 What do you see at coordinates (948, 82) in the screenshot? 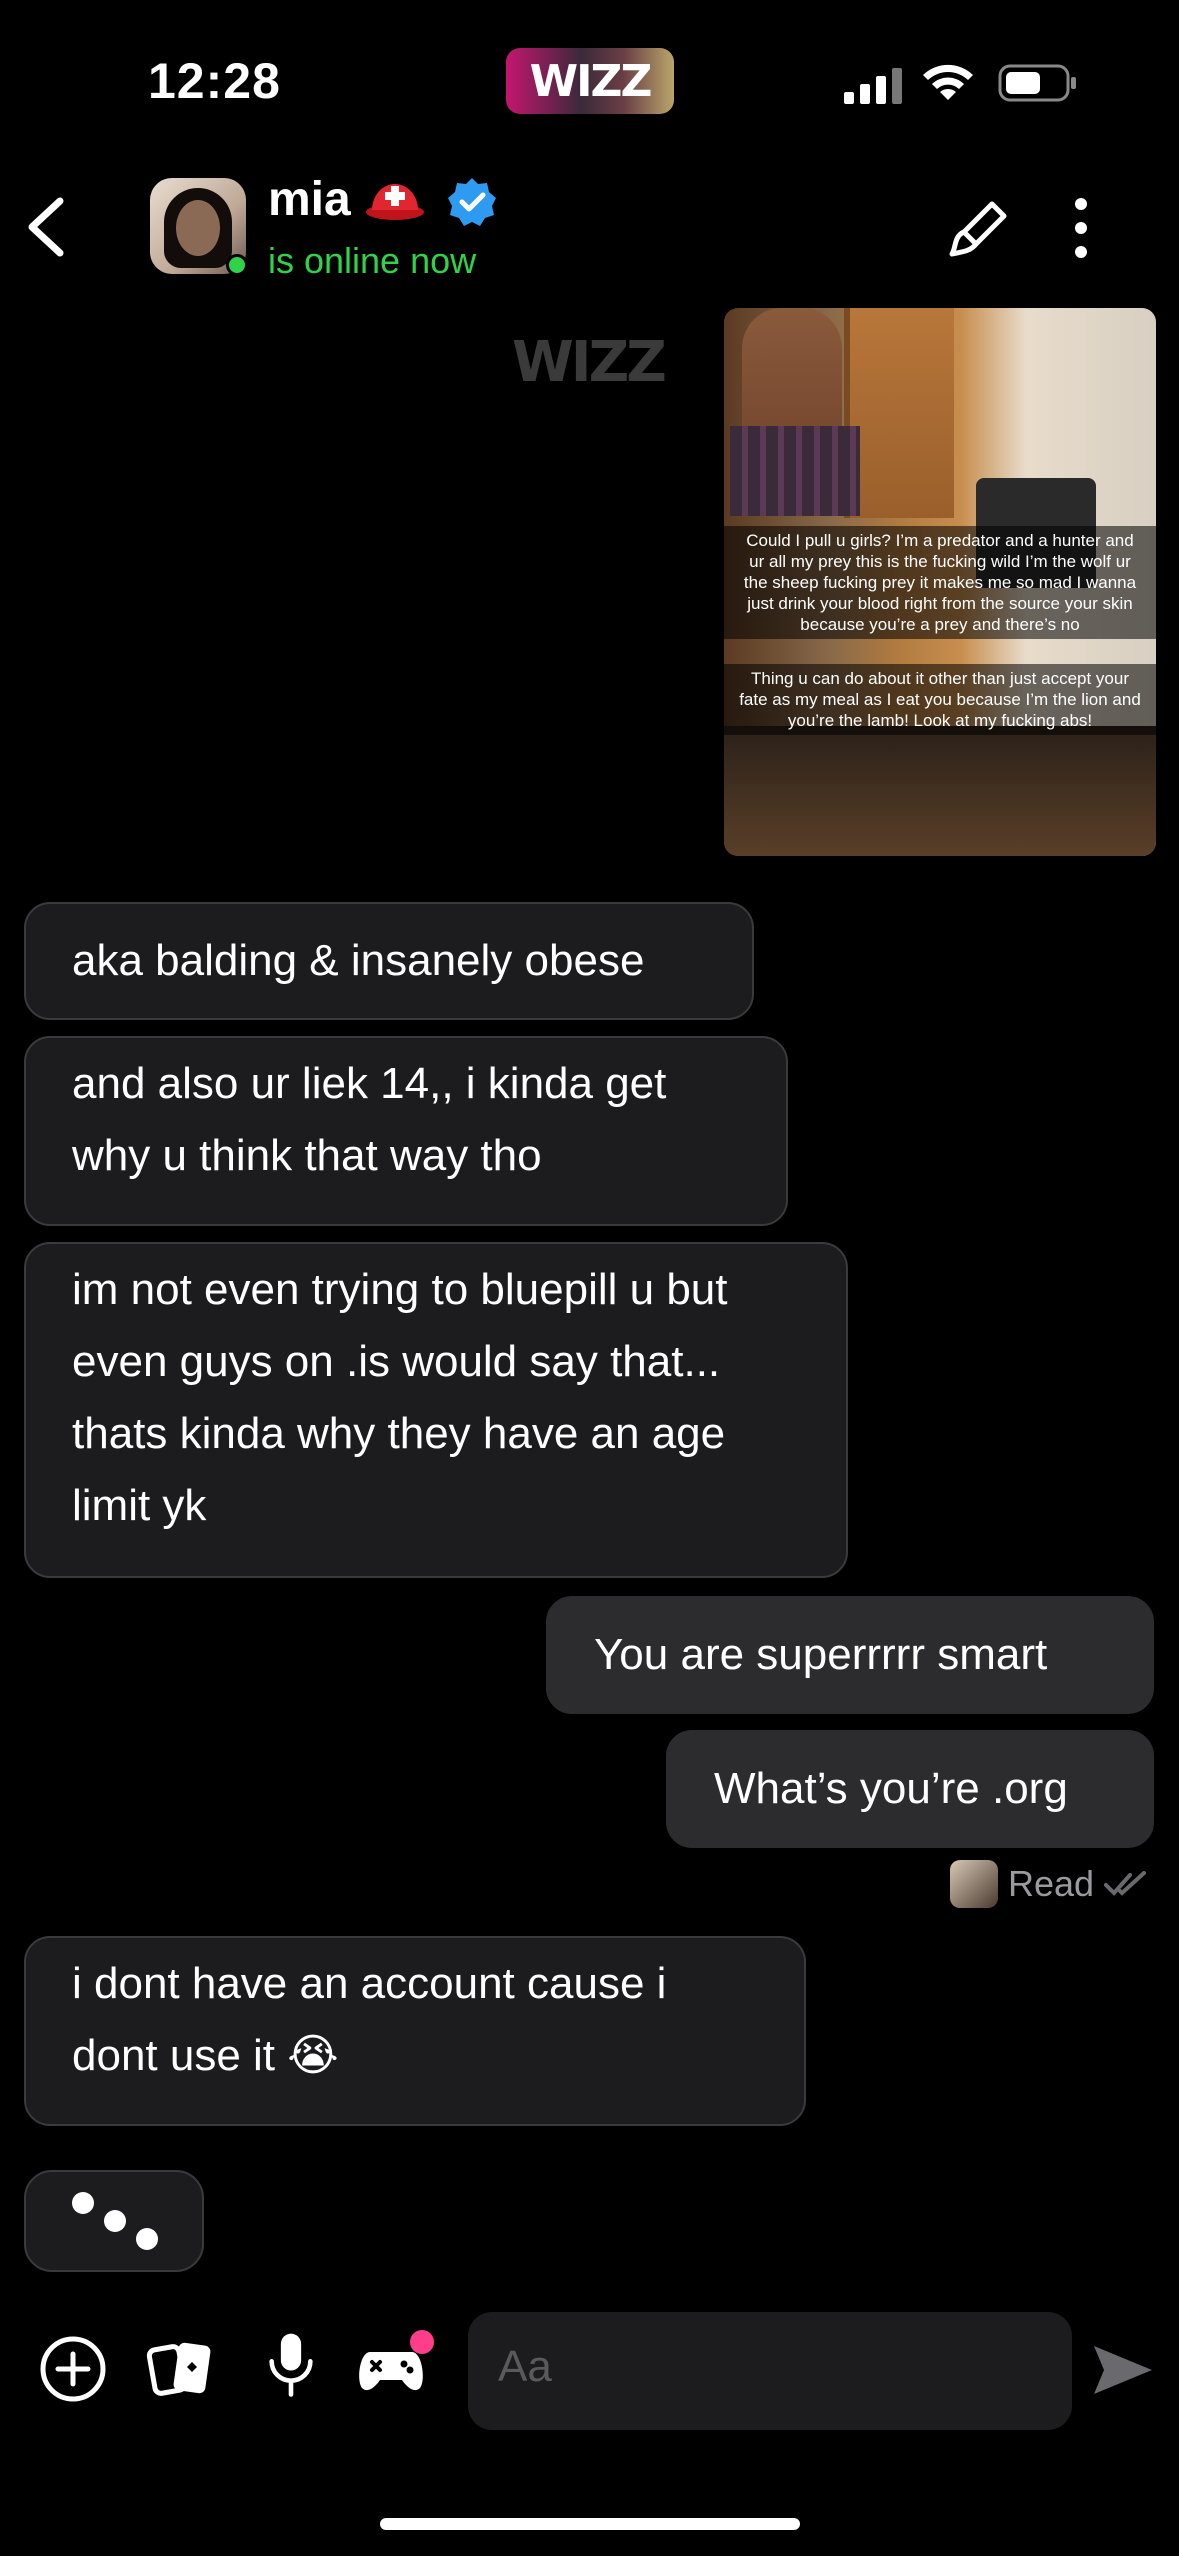
I see `wifi-icon` at bounding box center [948, 82].